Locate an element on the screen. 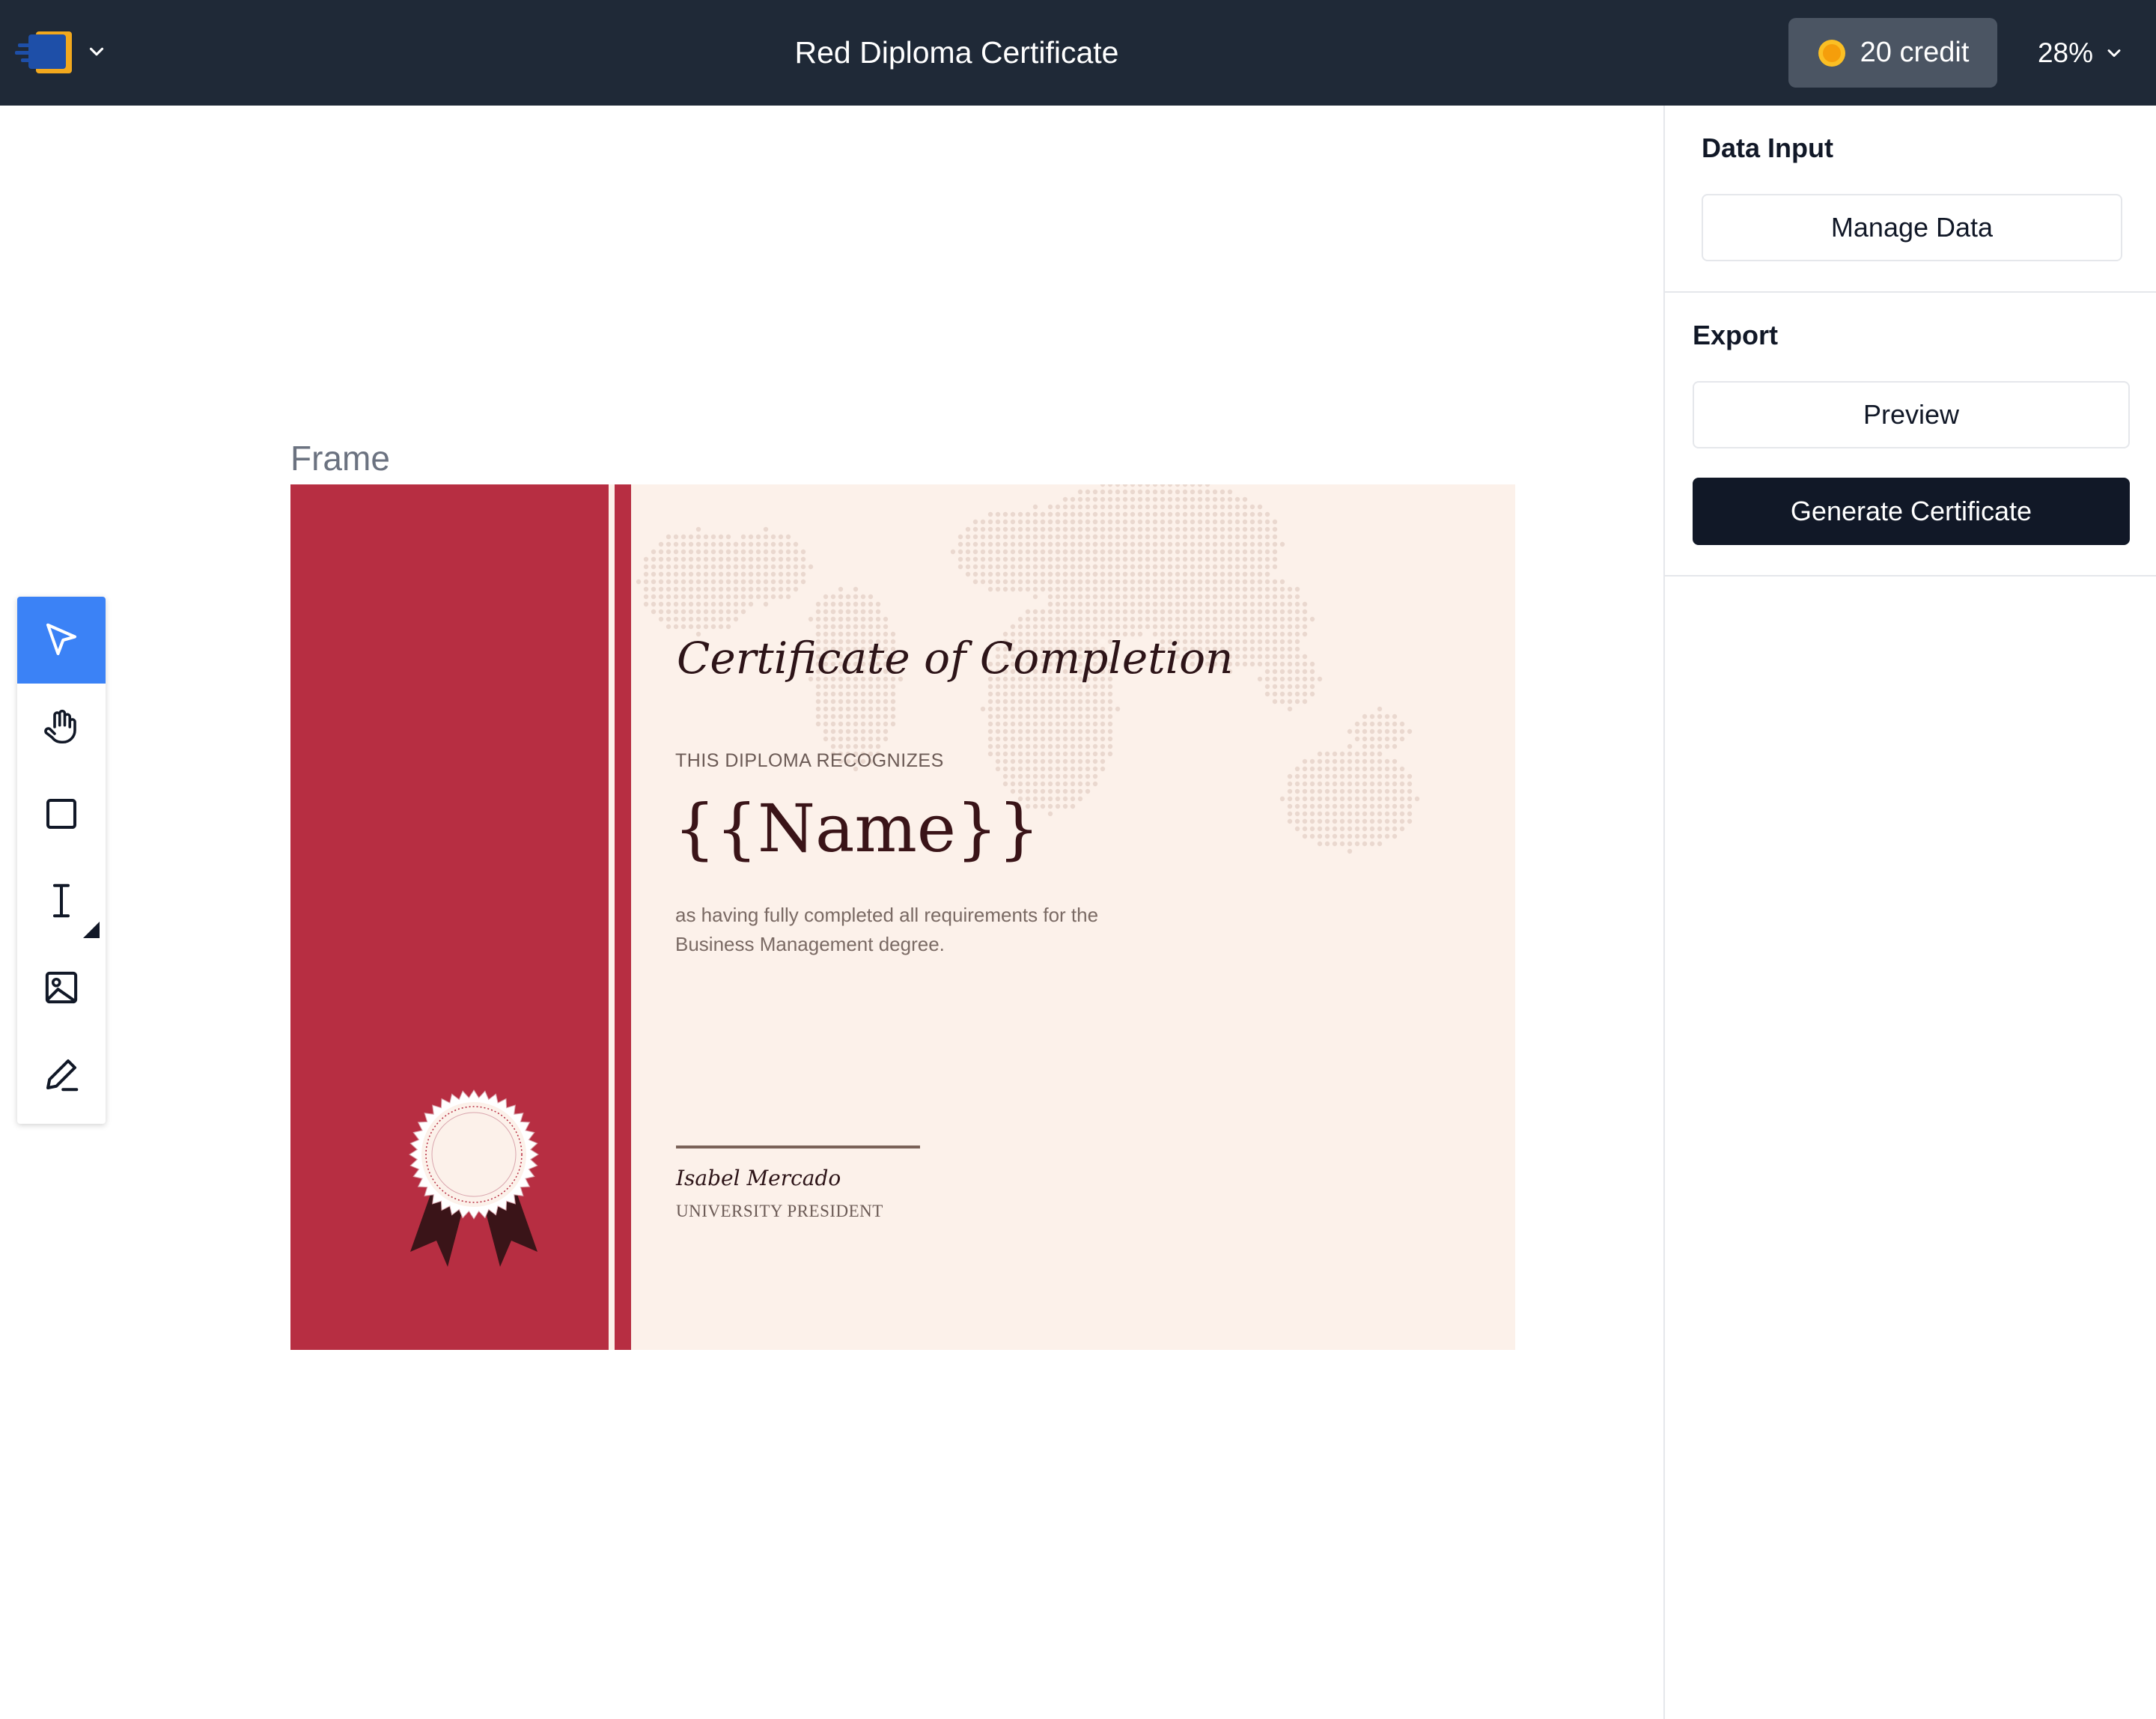 The height and width of the screenshot is (1719, 2156). pen-icon is located at coordinates (62, 1075).